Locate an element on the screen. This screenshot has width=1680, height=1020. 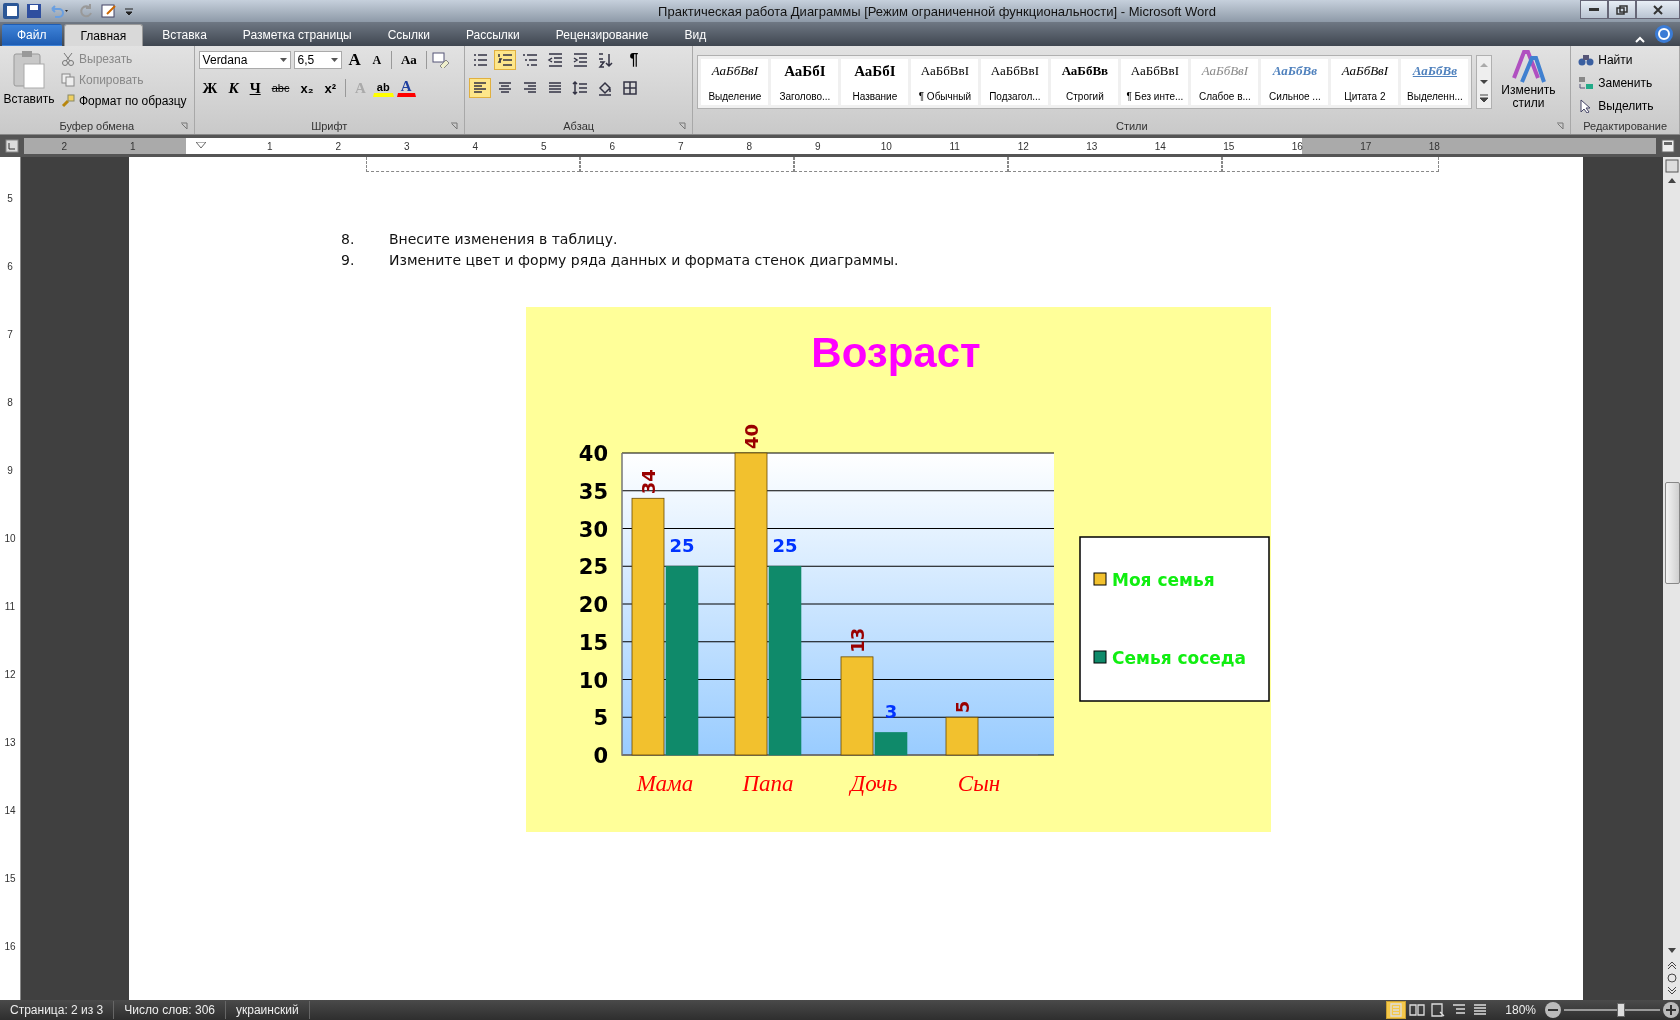
paste-button: Вставить is located at coordinates (29, 83).